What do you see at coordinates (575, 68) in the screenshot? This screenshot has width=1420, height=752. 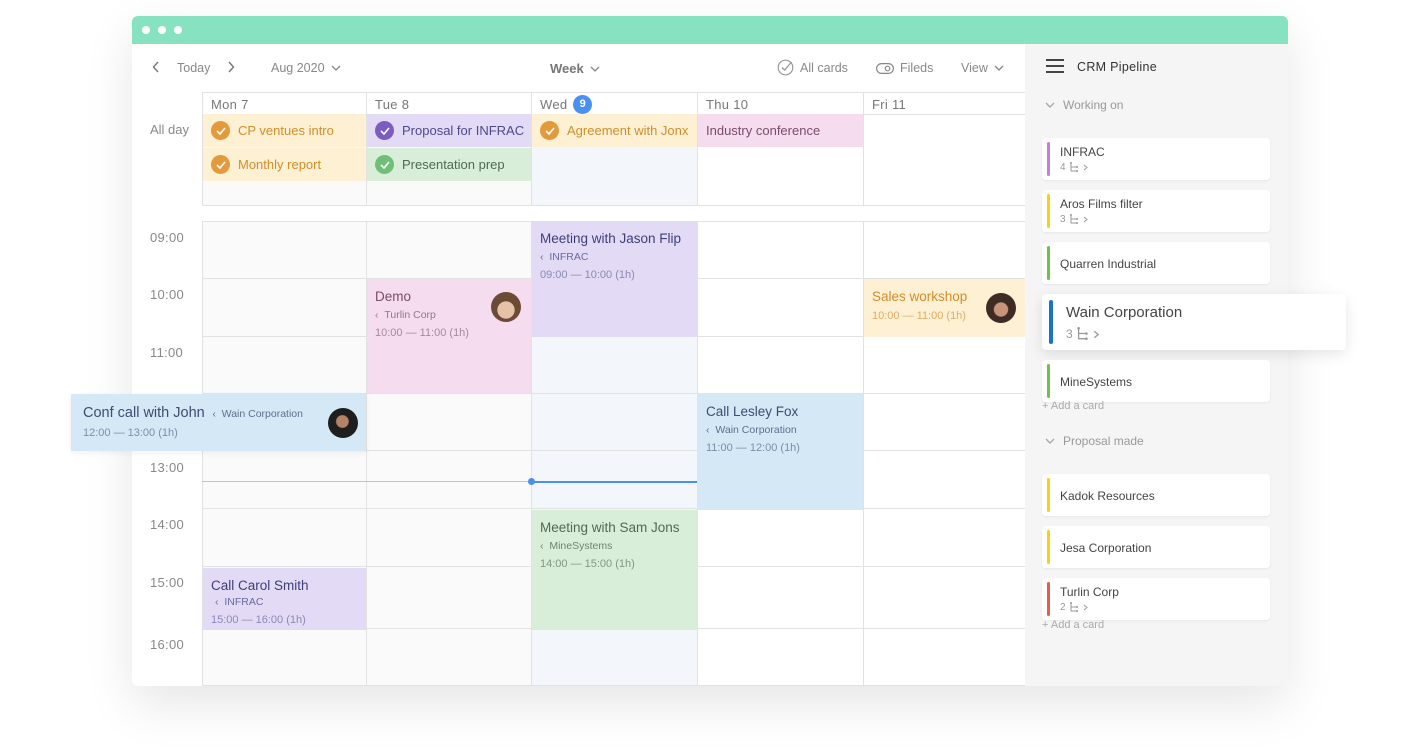 I see `view-mode-selector: Week` at bounding box center [575, 68].